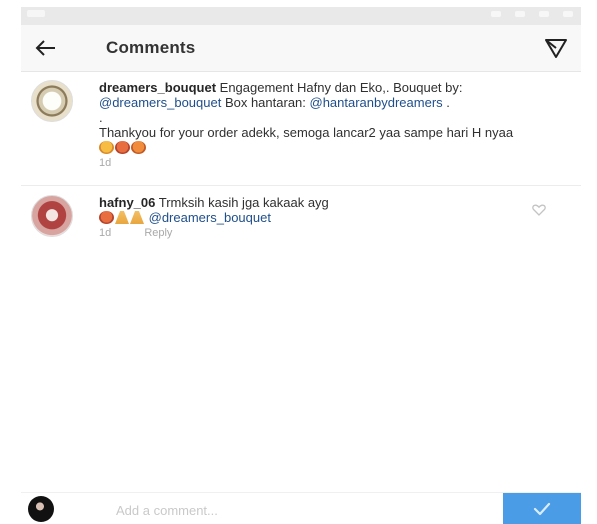 Image resolution: width=597 pixels, height=524 pixels. I want to click on status-bar, so click(301, 16).